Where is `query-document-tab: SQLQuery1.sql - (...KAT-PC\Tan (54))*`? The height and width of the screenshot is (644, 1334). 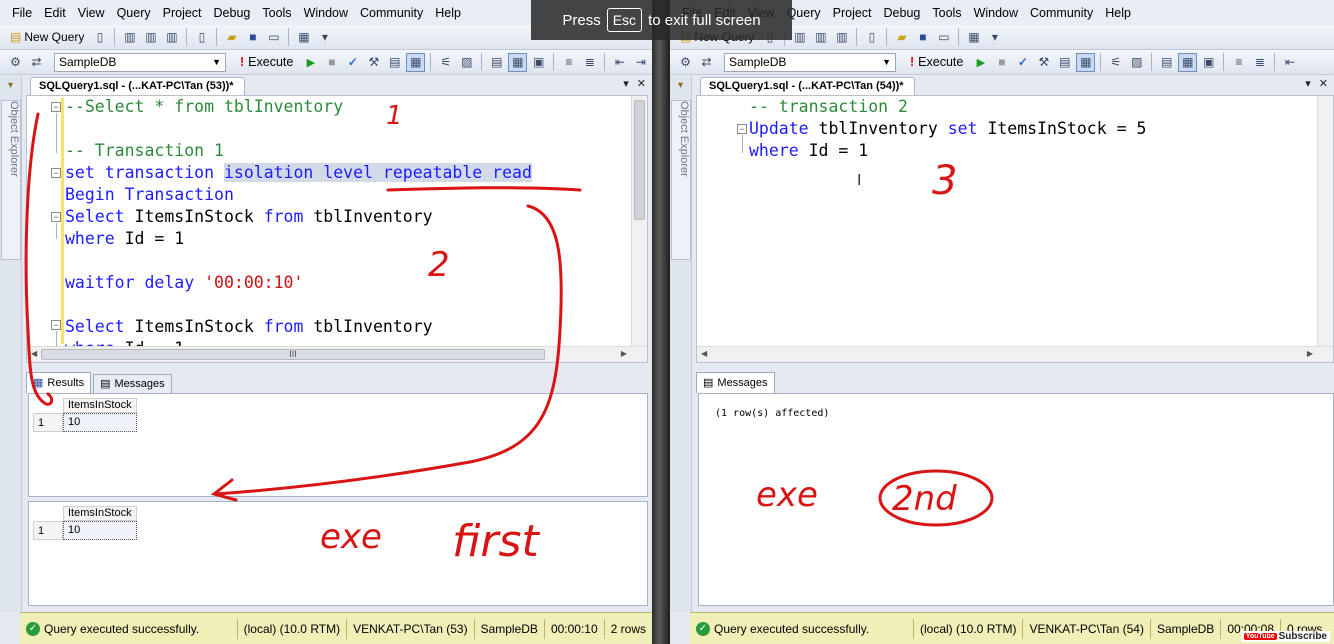
query-document-tab: SQLQuery1.sql - (...KAT-PC\Tan (54))* is located at coordinates (807, 86).